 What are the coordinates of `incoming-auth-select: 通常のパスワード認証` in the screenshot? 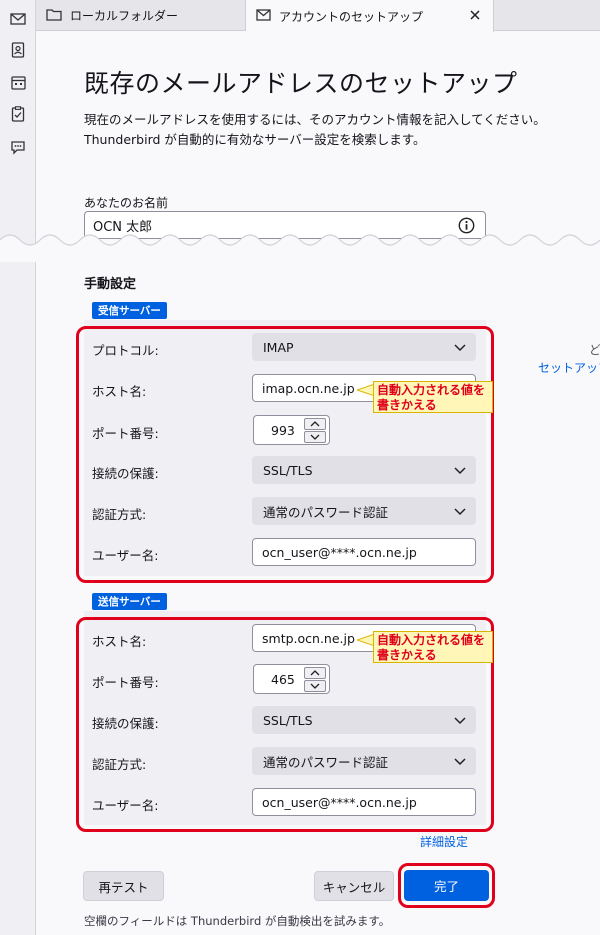 It's located at (364, 511).